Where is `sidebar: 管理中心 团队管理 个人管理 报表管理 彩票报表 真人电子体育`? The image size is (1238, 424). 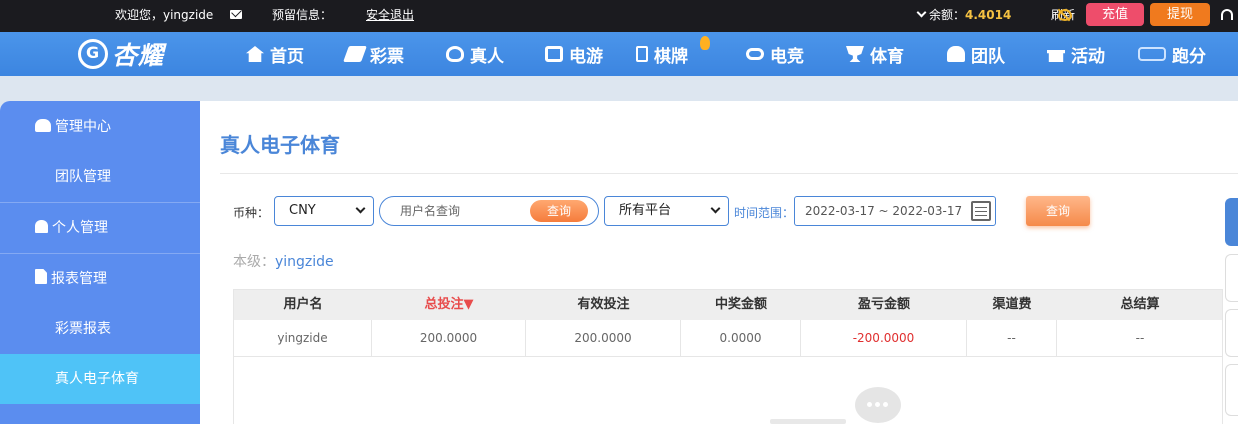 sidebar: 管理中心 团队管理 个人管理 报表管理 彩票报表 真人电子体育 is located at coordinates (100, 262).